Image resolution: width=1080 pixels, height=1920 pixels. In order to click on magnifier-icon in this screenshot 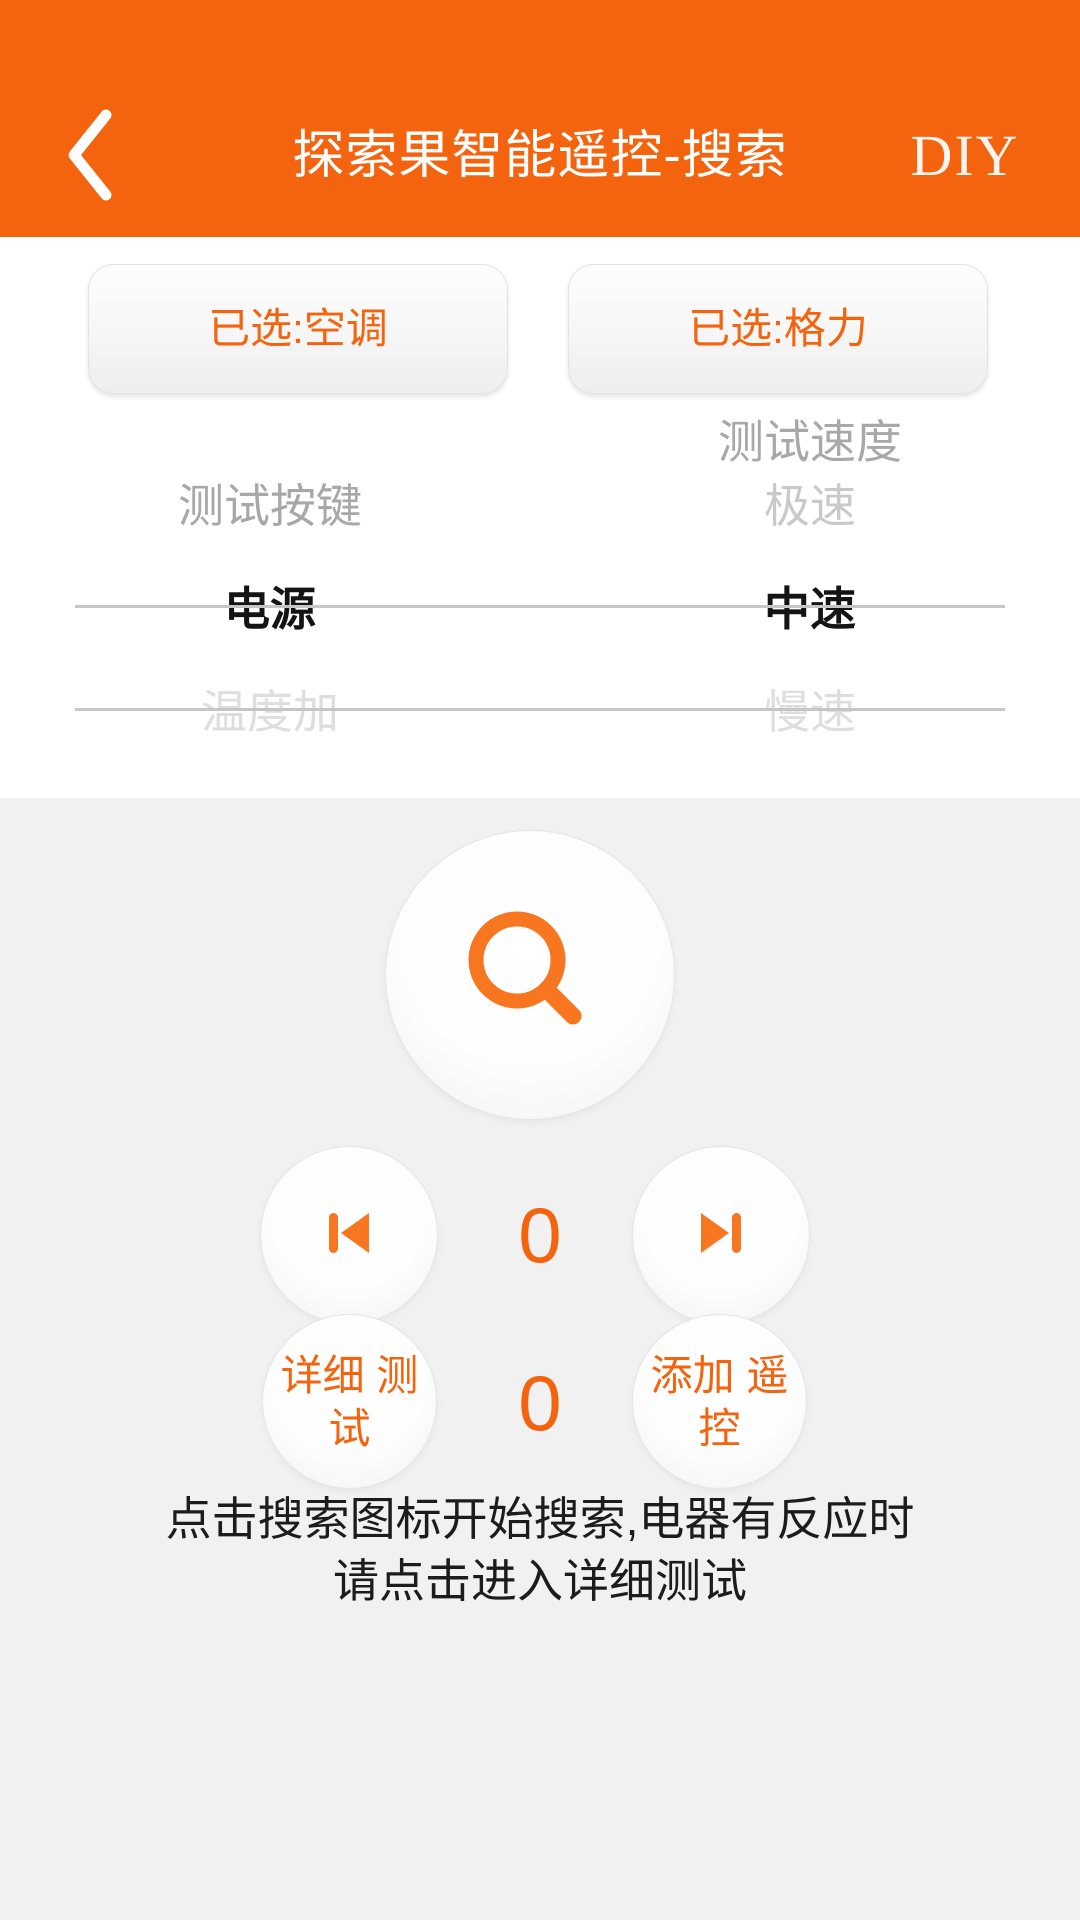, I will do `click(530, 975)`.